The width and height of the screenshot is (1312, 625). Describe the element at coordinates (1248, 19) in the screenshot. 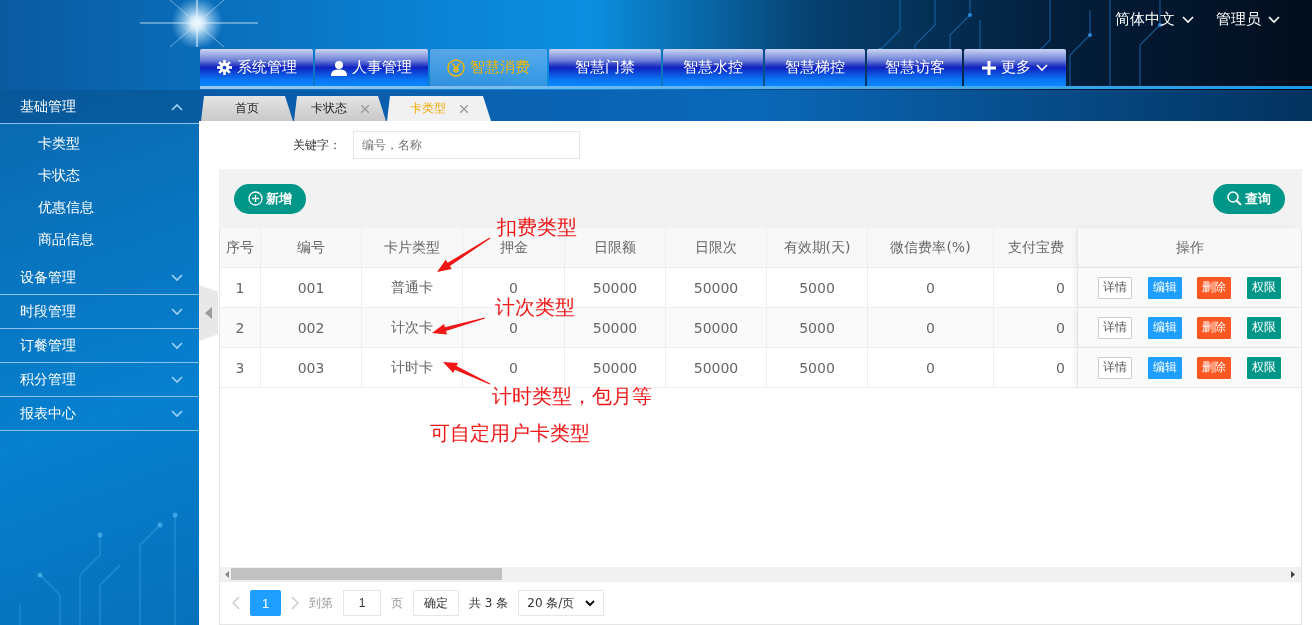

I see `user-menu: 管理员` at that location.